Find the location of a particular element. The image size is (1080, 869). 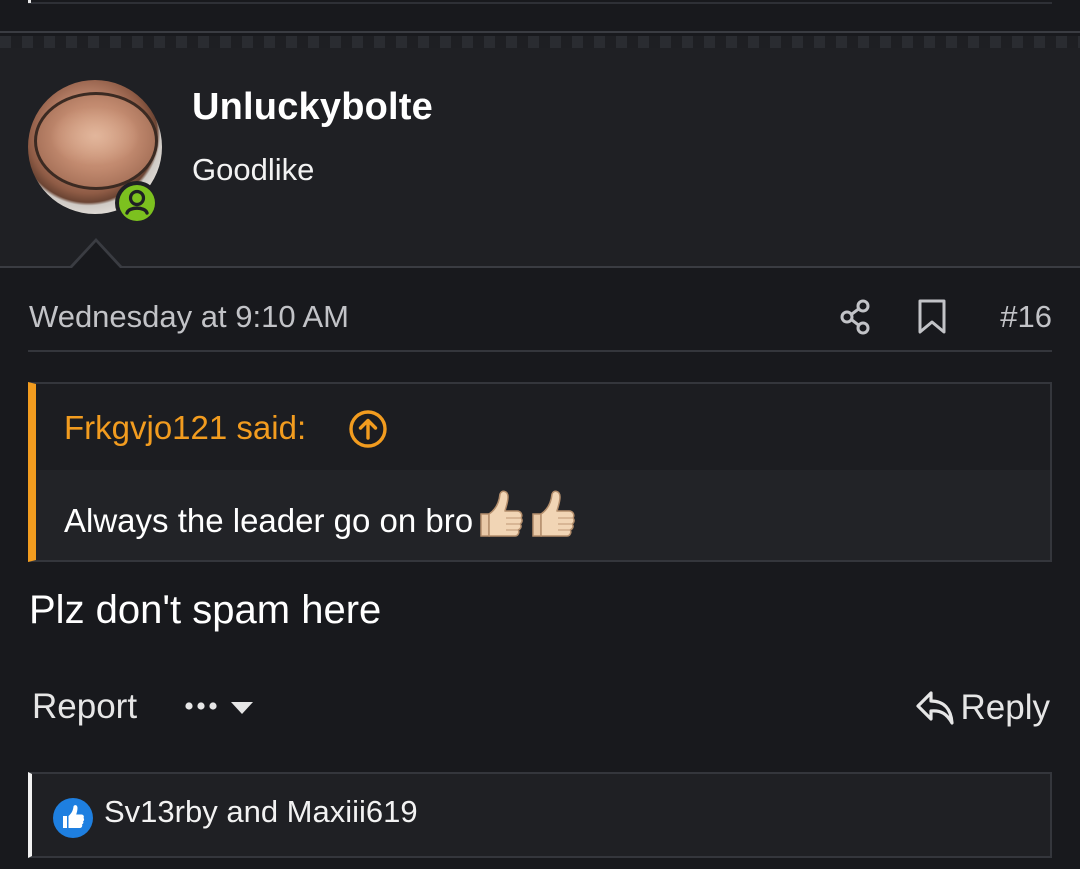

user-title: Goodlike is located at coordinates (253, 169).